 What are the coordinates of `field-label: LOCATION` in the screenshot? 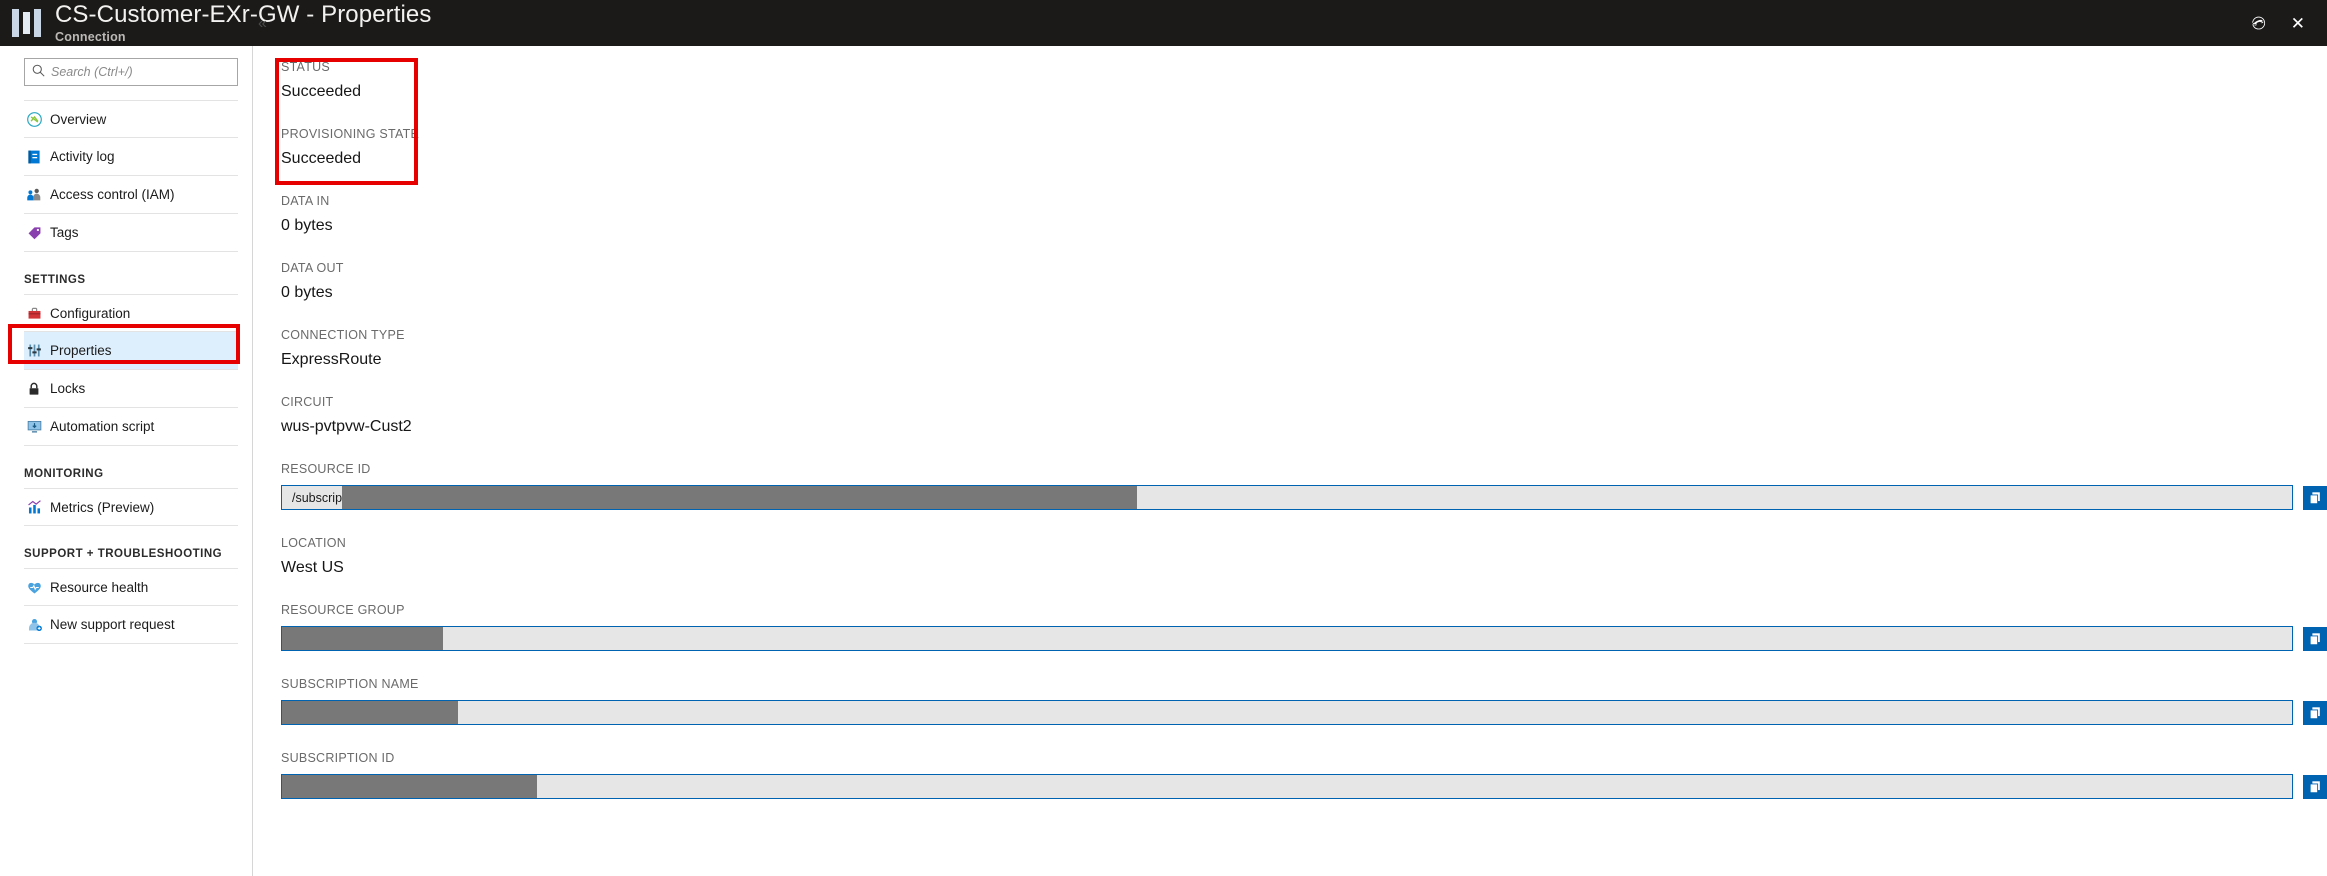 It's located at (313, 543).